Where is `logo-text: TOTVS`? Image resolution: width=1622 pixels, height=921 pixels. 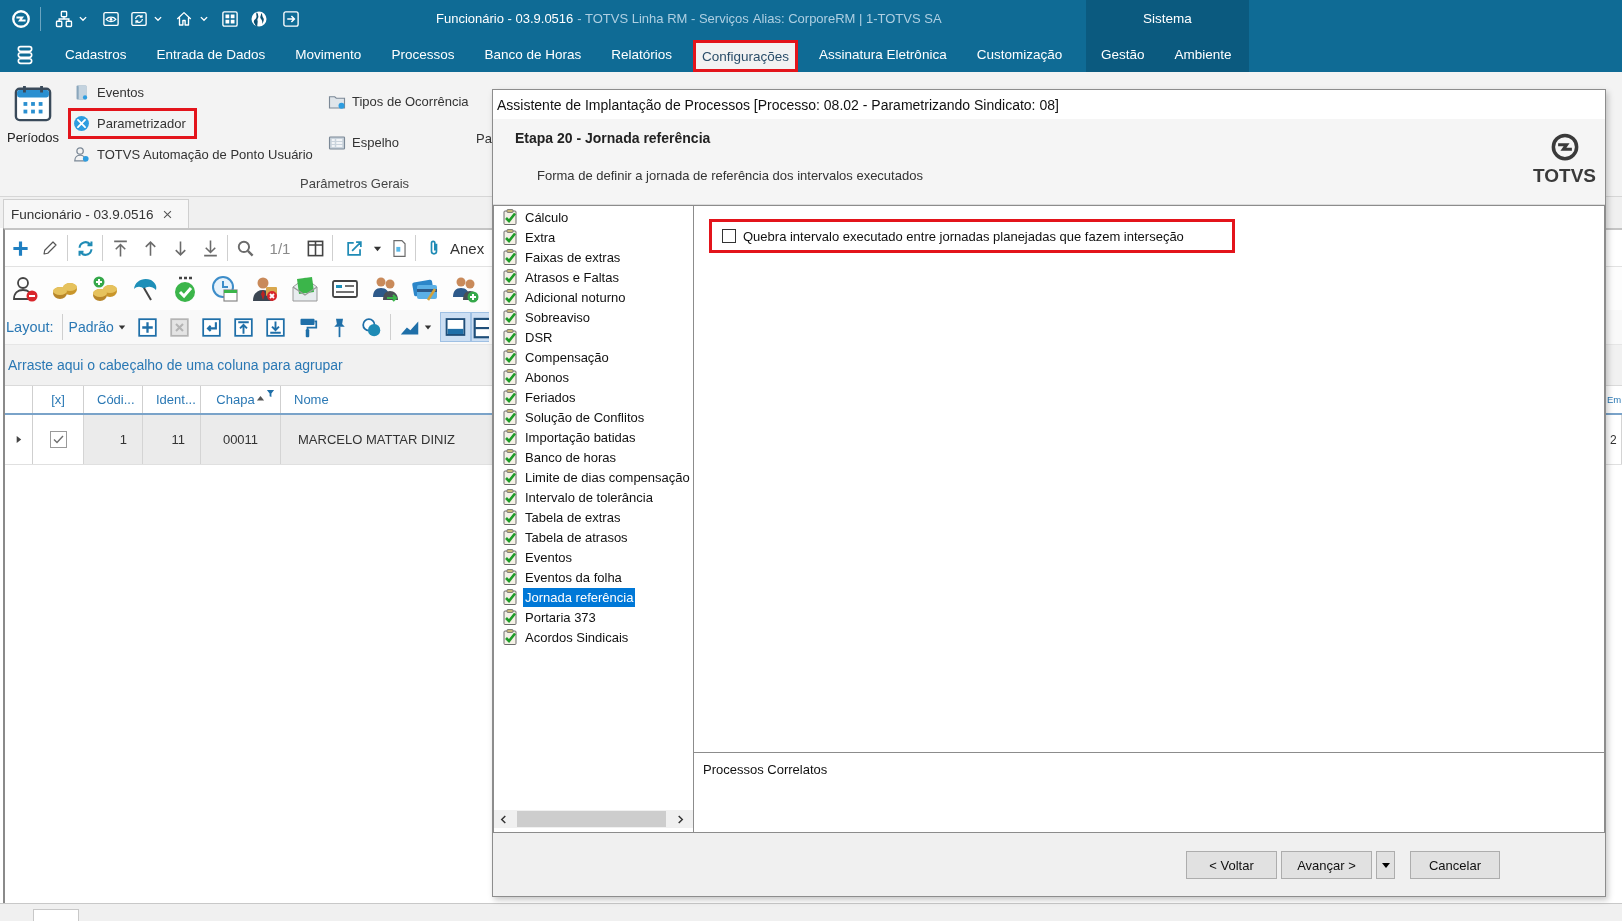 logo-text: TOTVS is located at coordinates (1564, 176).